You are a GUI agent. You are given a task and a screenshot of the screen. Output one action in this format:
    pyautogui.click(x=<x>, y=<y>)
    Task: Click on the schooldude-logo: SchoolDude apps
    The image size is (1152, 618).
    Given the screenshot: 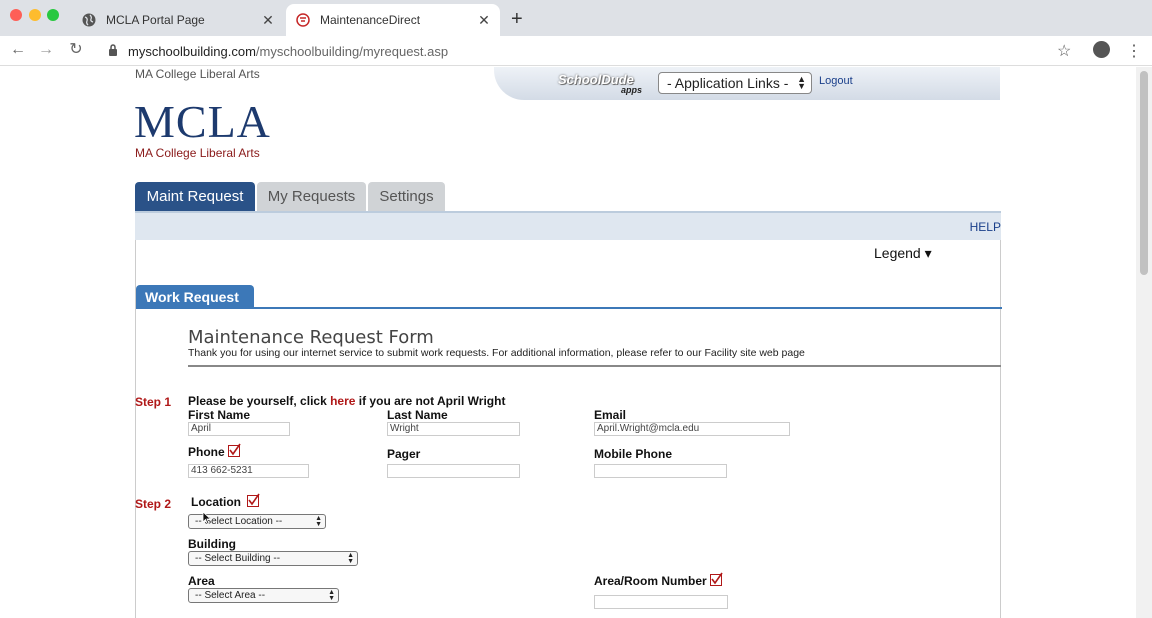 What is the action you would take?
    pyautogui.click(x=600, y=83)
    